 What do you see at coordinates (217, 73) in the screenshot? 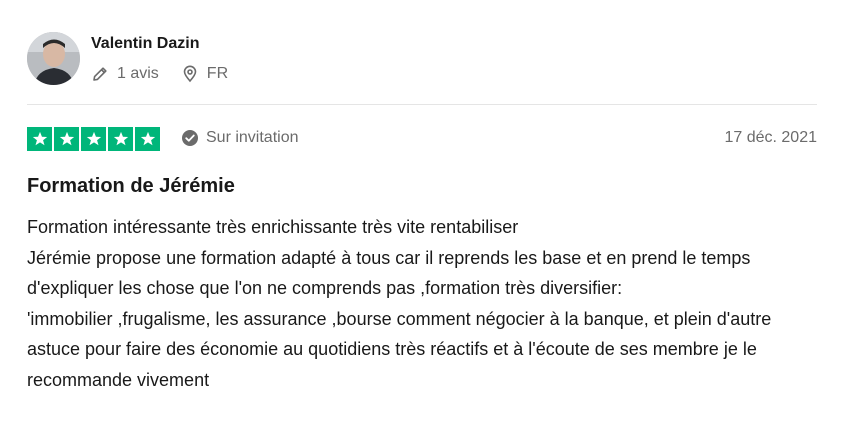
I see `country-label: FR` at bounding box center [217, 73].